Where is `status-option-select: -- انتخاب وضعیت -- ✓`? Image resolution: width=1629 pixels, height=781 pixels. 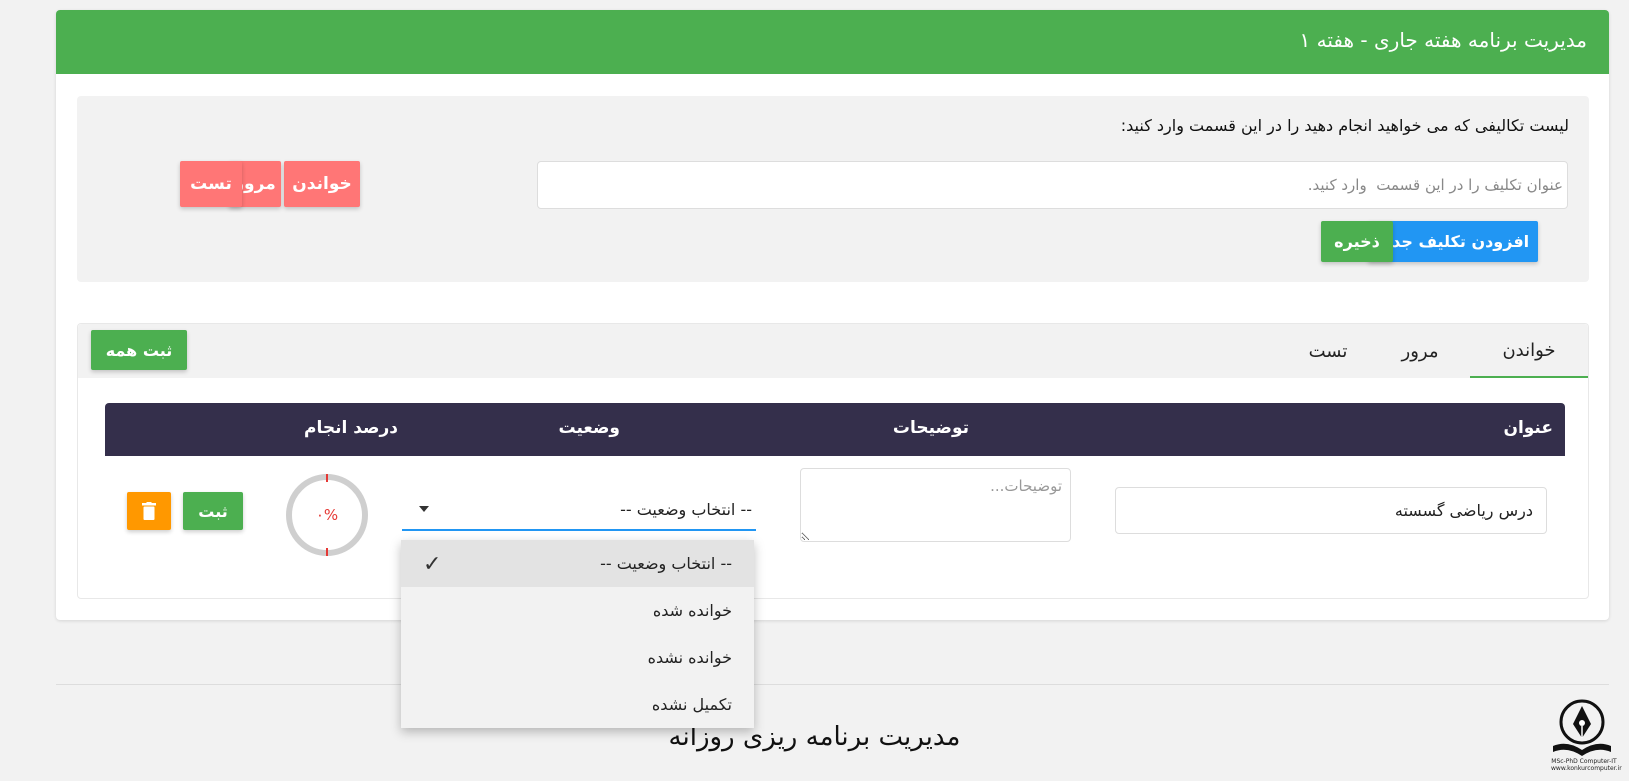
status-option-select: -- انتخاب وضعیت -- ✓ is located at coordinates (577, 563).